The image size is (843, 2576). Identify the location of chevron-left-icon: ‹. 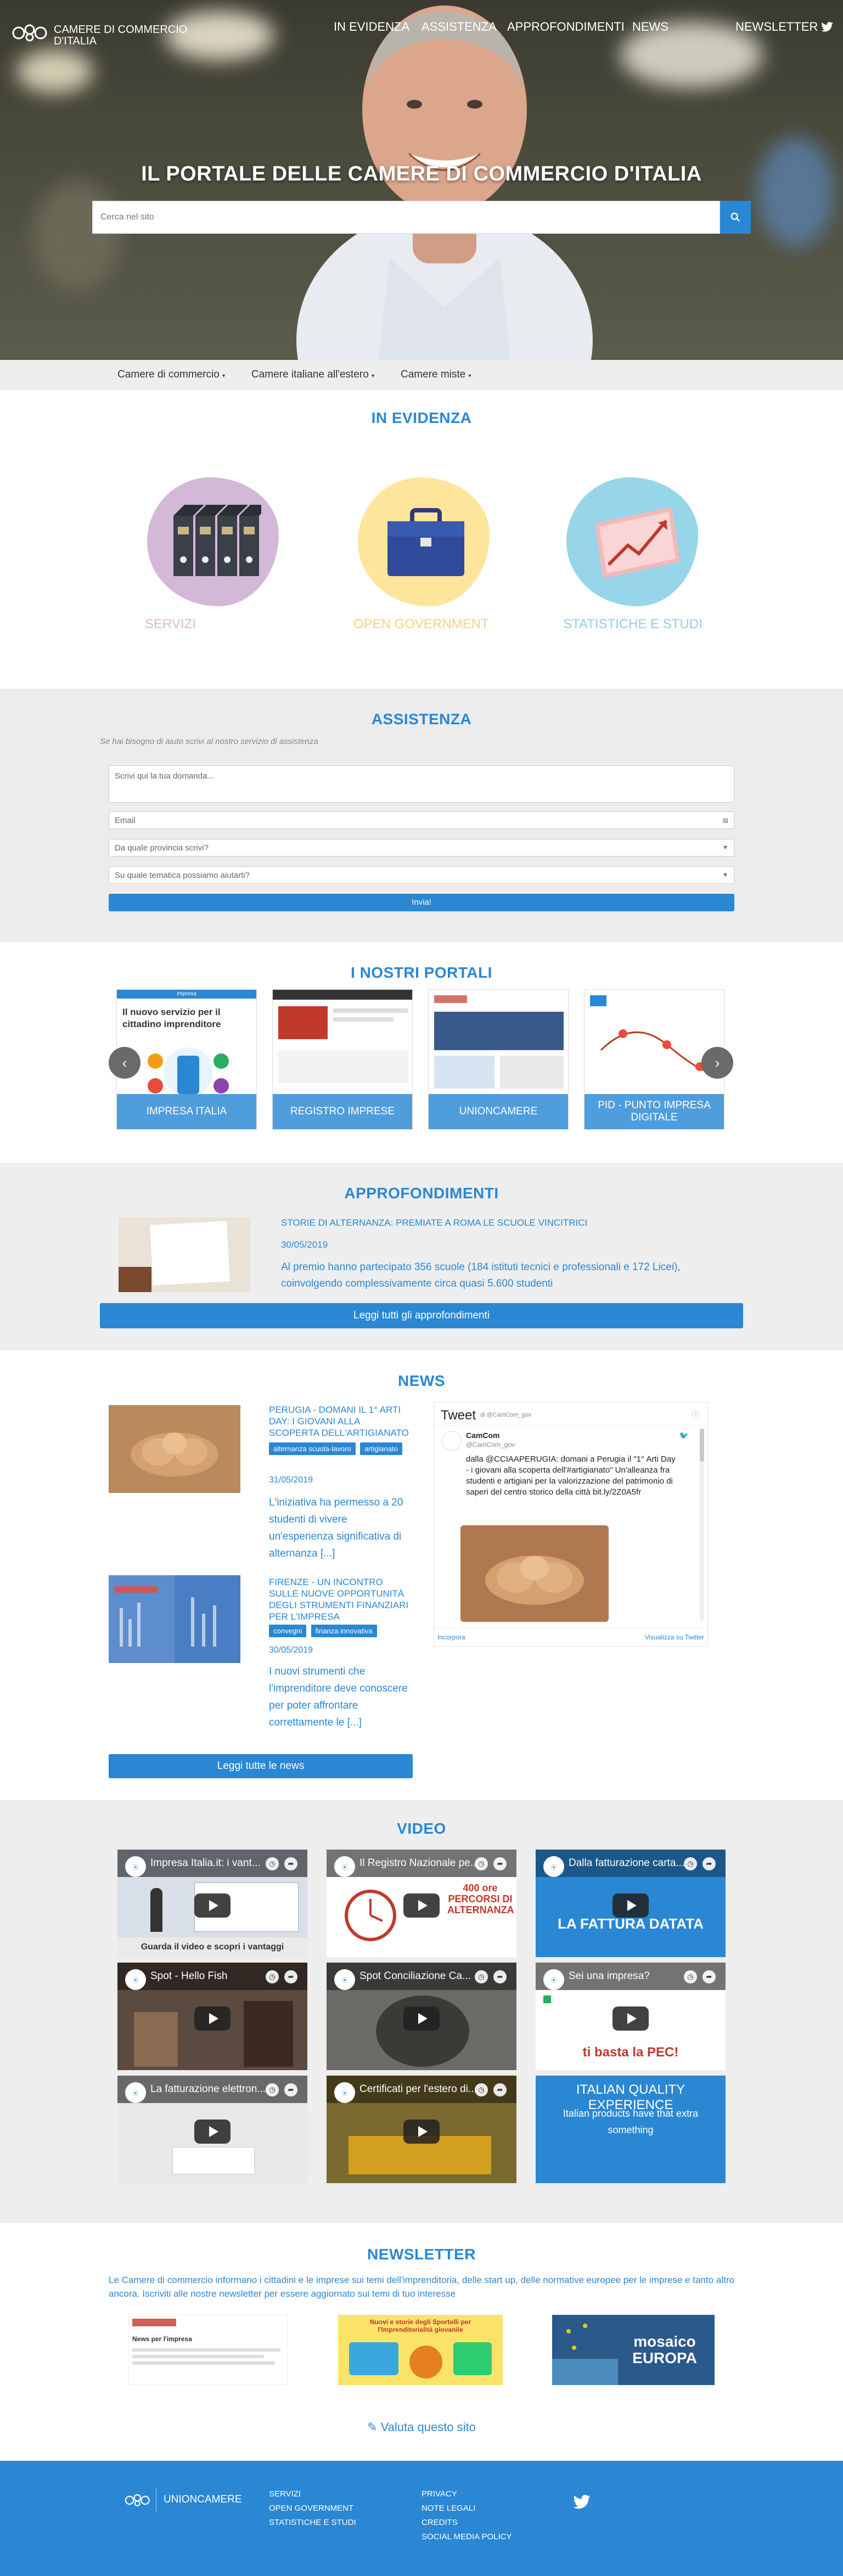
(124, 1062).